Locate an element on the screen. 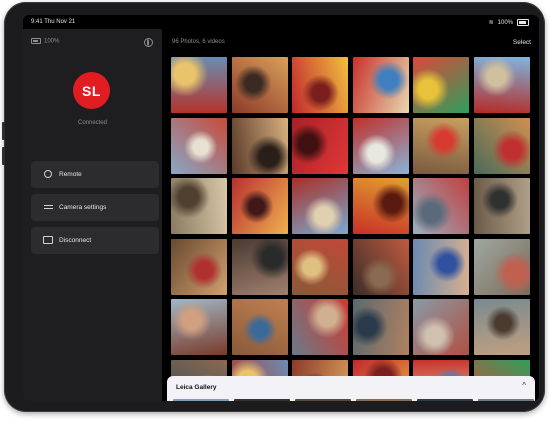  camera-battery-icon is located at coordinates (36, 41).